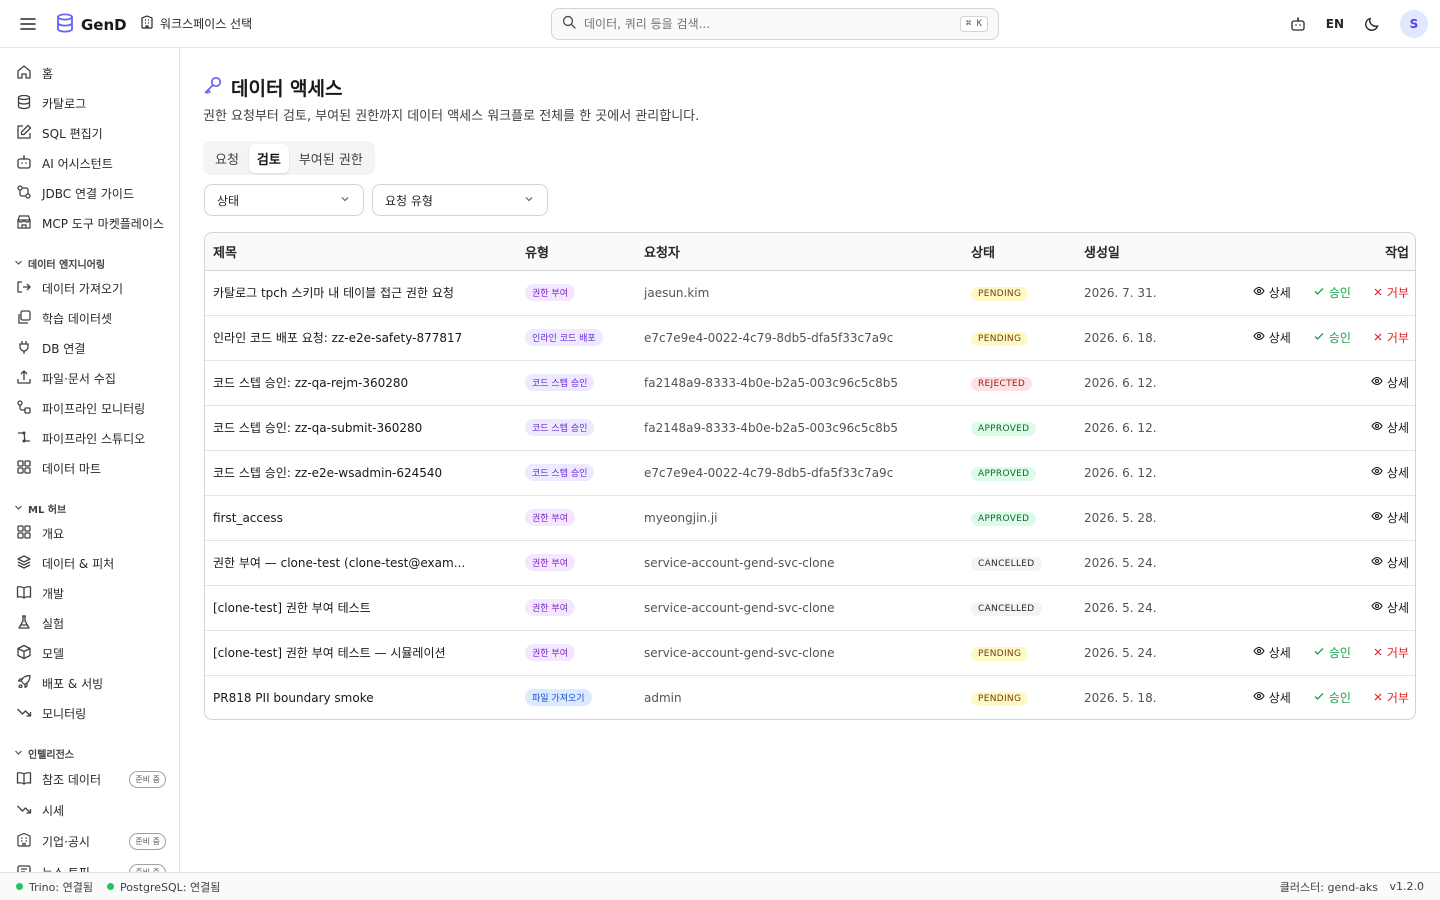  I want to click on eye-icon, so click(1259, 337).